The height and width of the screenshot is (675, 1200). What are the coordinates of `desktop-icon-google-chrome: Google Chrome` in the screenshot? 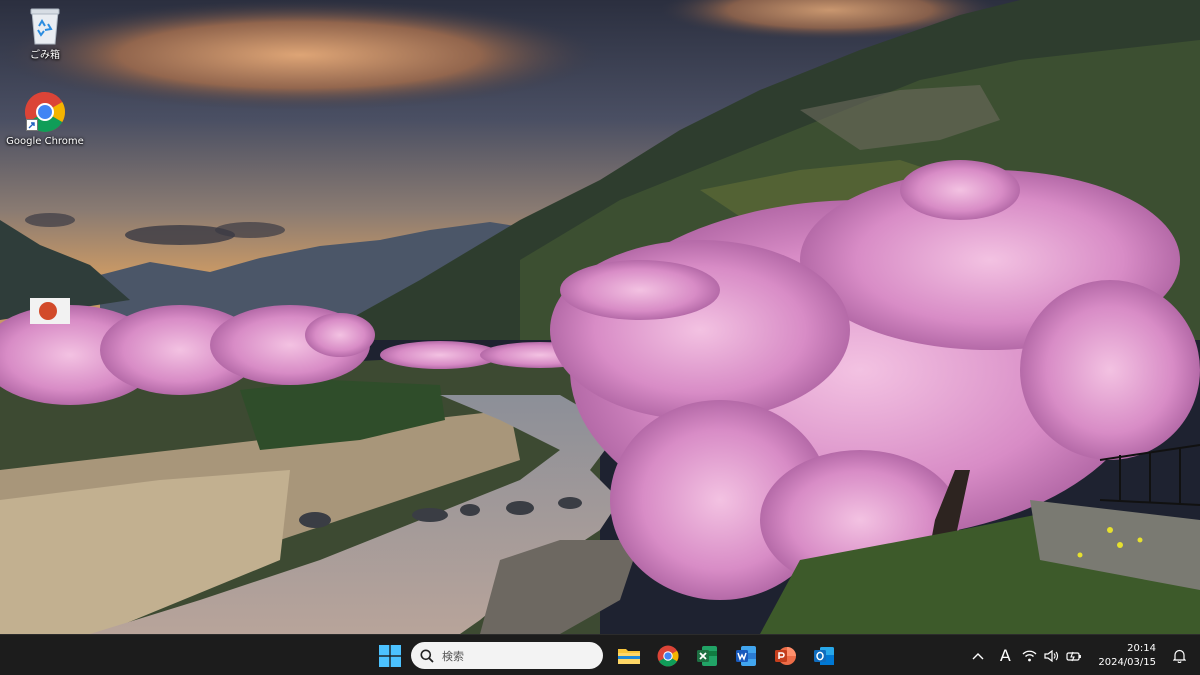 It's located at (45, 119).